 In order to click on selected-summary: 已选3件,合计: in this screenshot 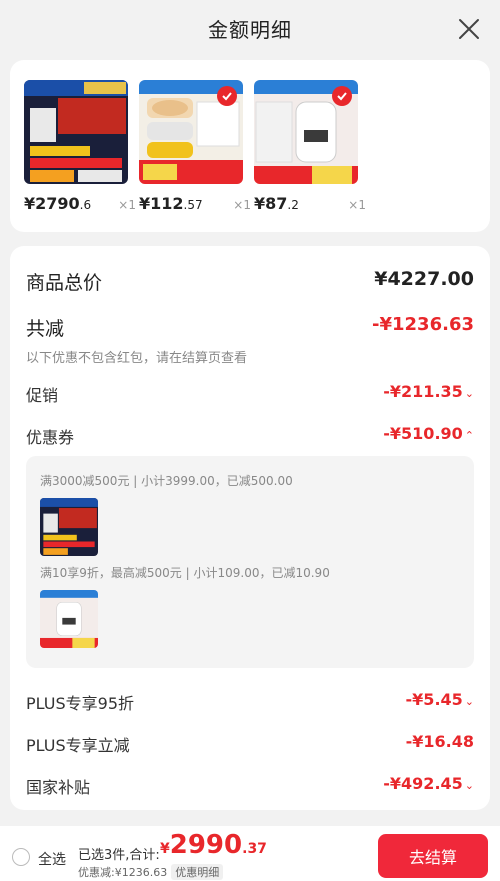, I will do `click(119, 855)`.